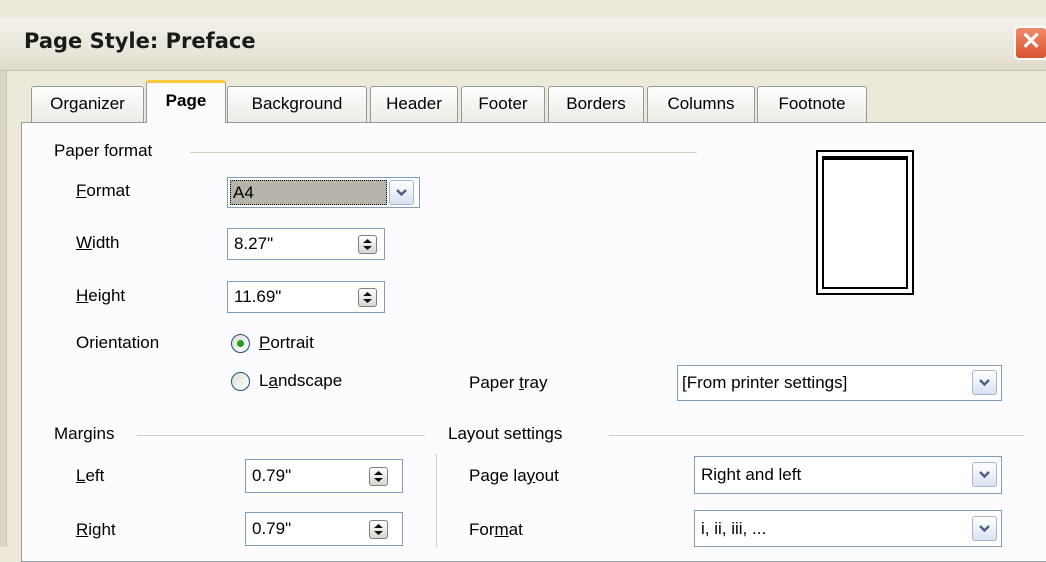 The image size is (1046, 562). I want to click on close-icon: ✕, so click(1031, 41).